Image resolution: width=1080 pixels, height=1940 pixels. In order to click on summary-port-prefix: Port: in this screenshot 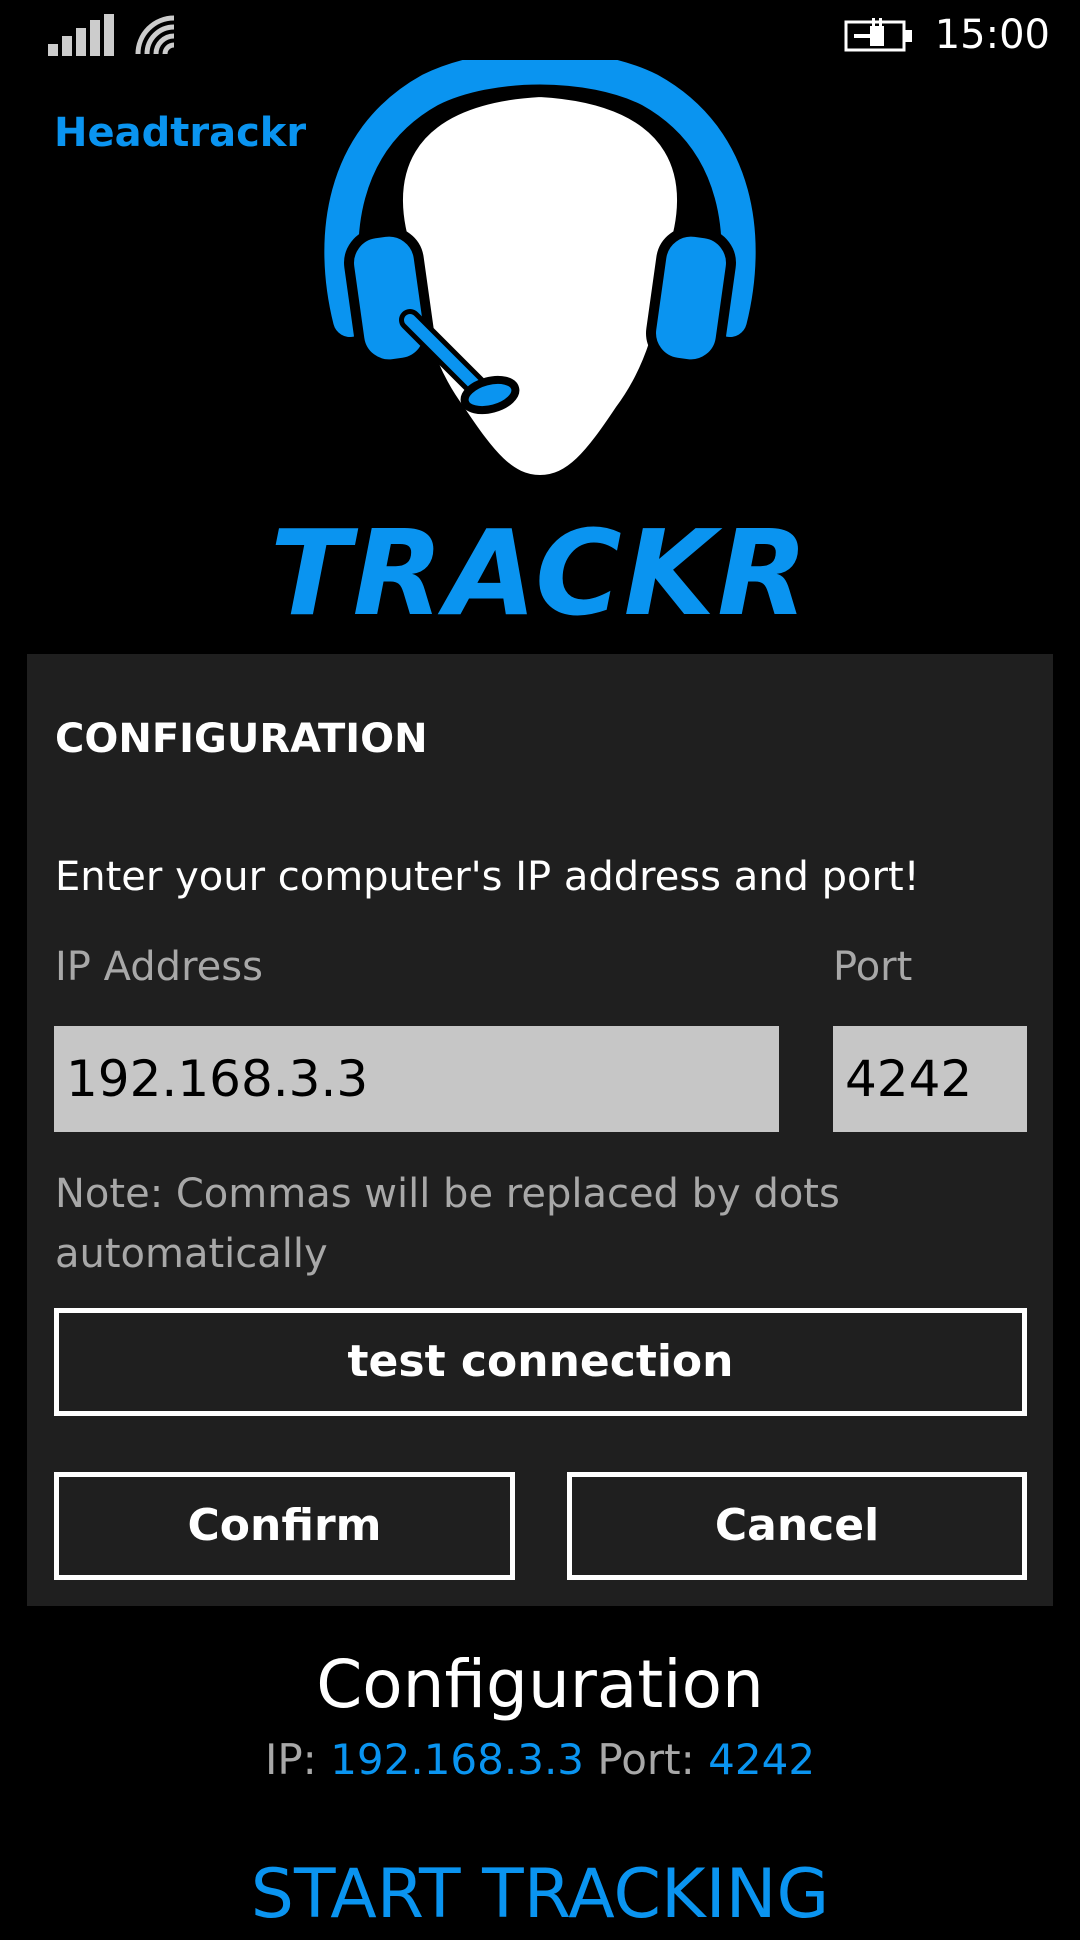, I will do `click(646, 1759)`.